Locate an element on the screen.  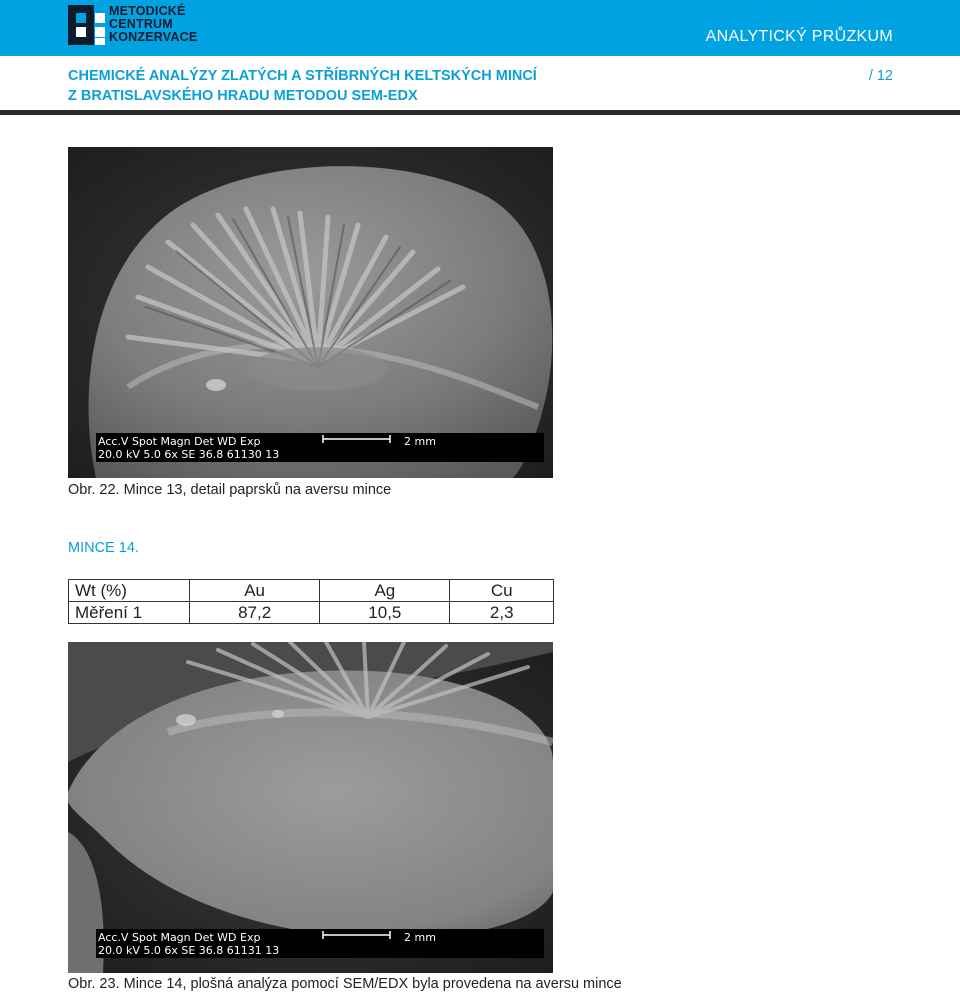
page-number: / 12 is located at coordinates (880, 76).